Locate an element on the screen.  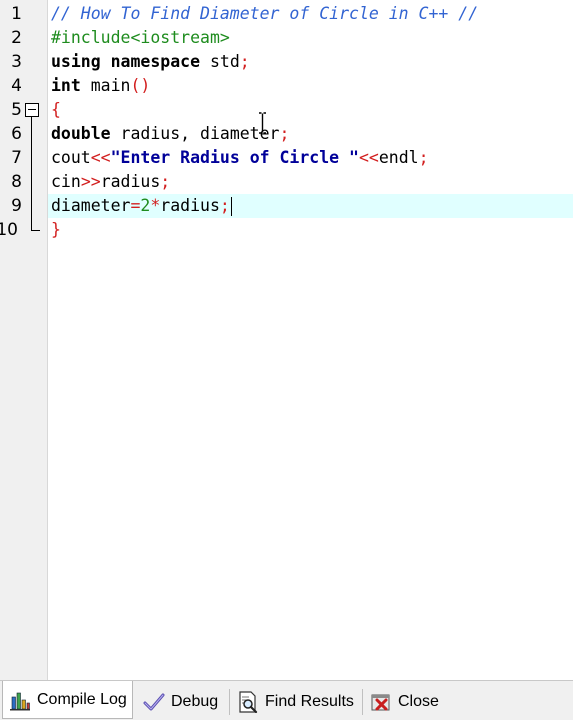
code-line-6: 6 double radius, diameter; is located at coordinates (286, 134).